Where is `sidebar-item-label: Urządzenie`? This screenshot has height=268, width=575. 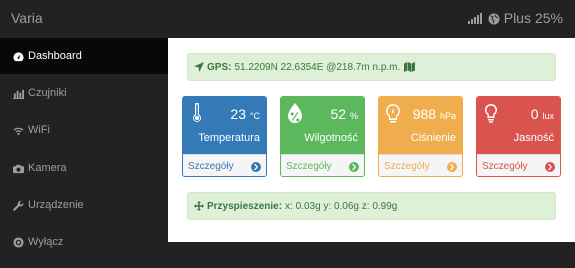
sidebar-item-label: Urządzenie is located at coordinates (56, 205).